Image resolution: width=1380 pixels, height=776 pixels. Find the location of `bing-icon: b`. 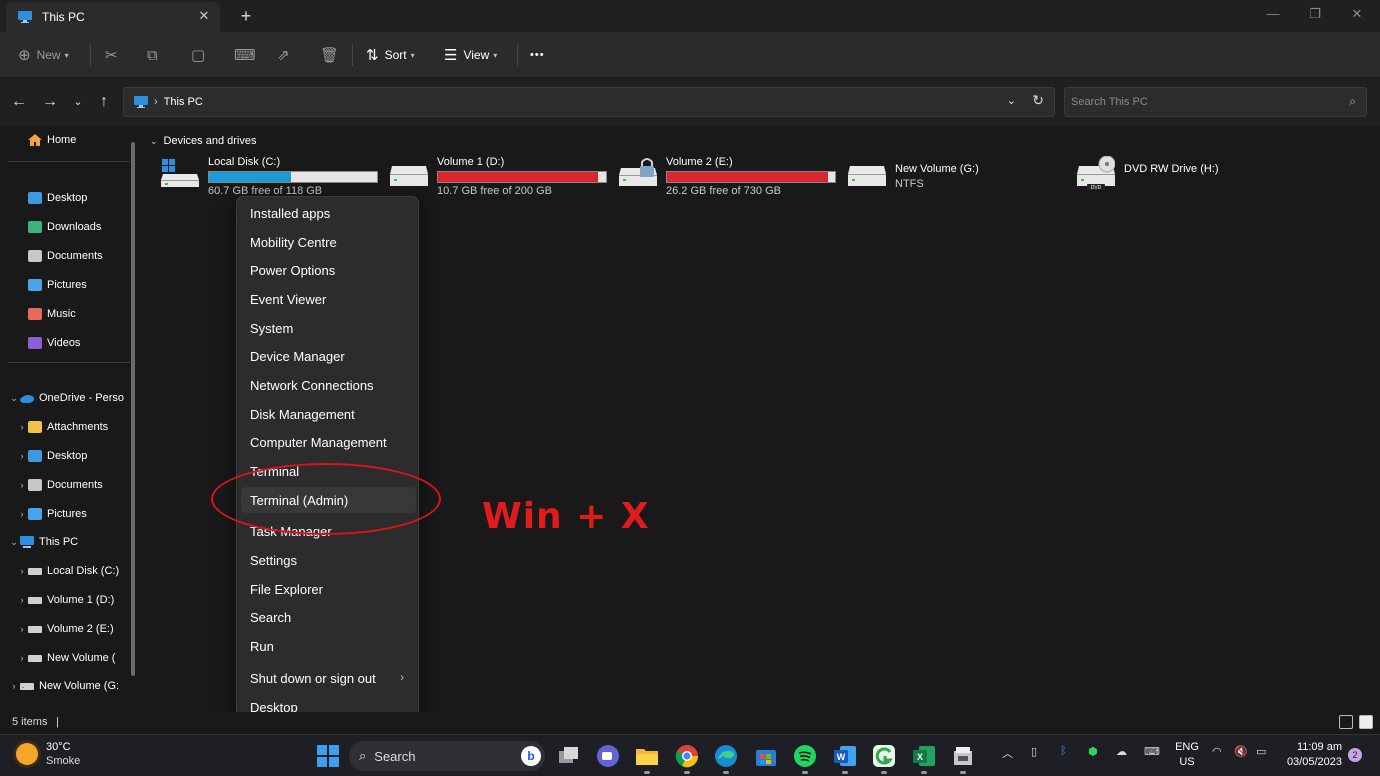

bing-icon: b is located at coordinates (531, 756).